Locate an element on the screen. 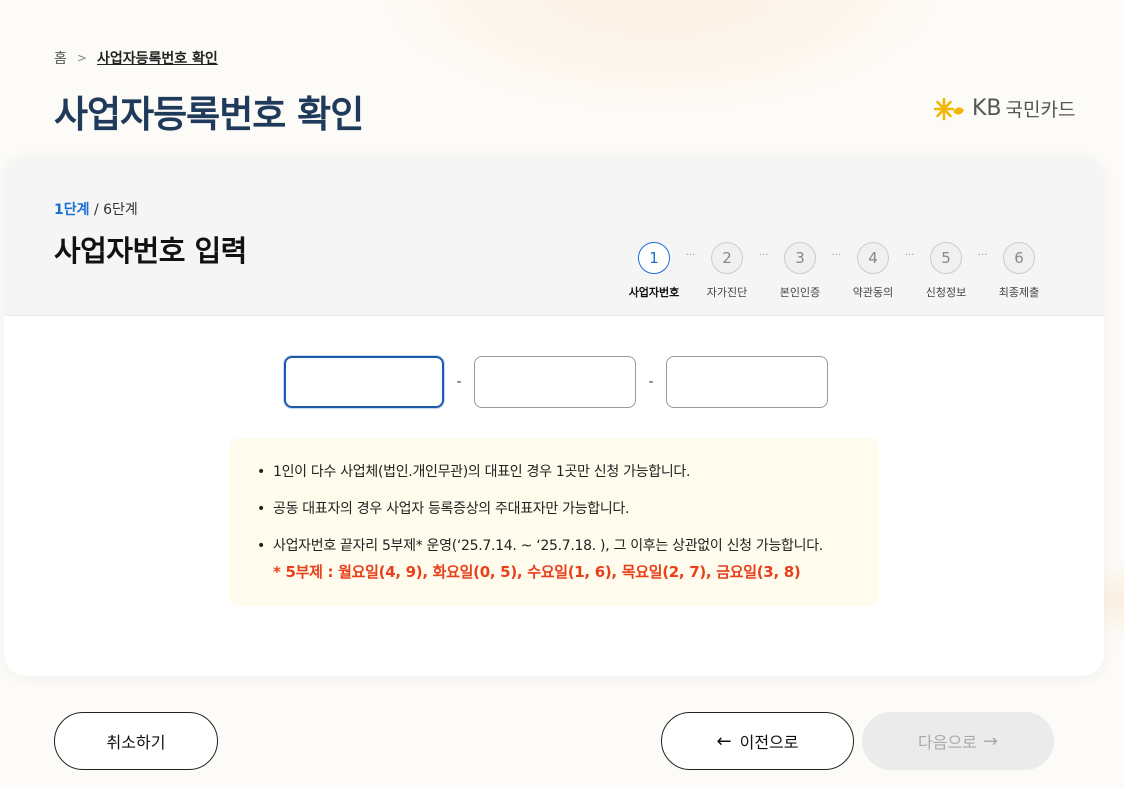 This screenshot has width=1124, height=787. business-number-inputs: - - is located at coordinates (556, 382).